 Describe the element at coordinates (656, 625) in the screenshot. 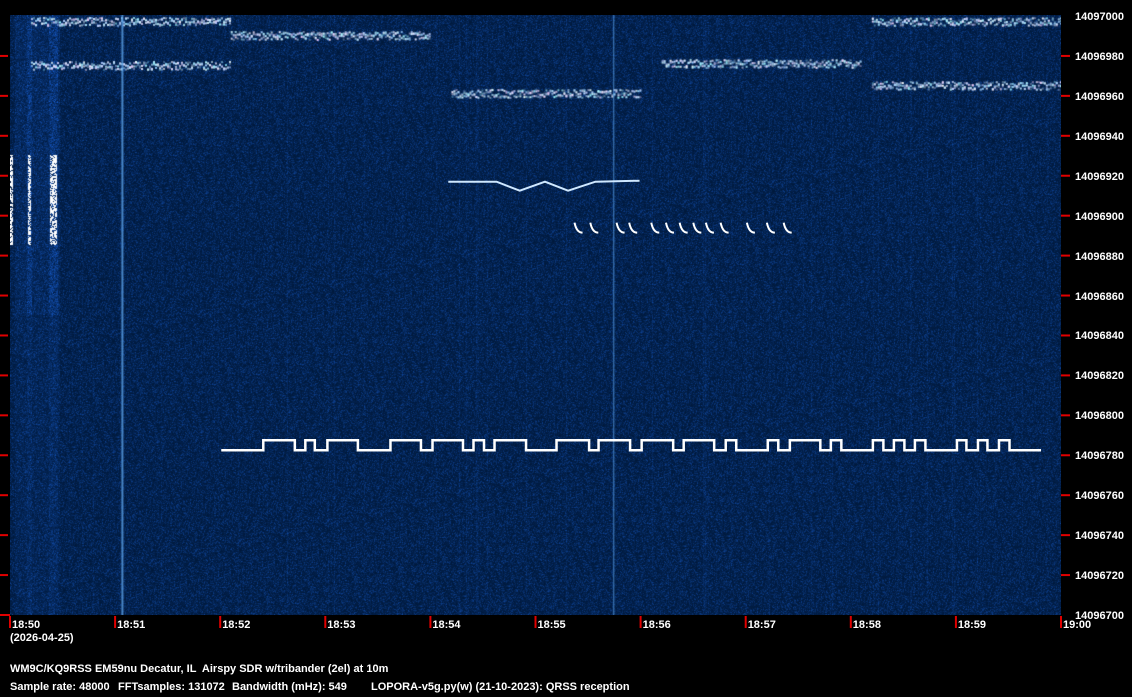

I see `x-tick-label: 18:56` at that location.